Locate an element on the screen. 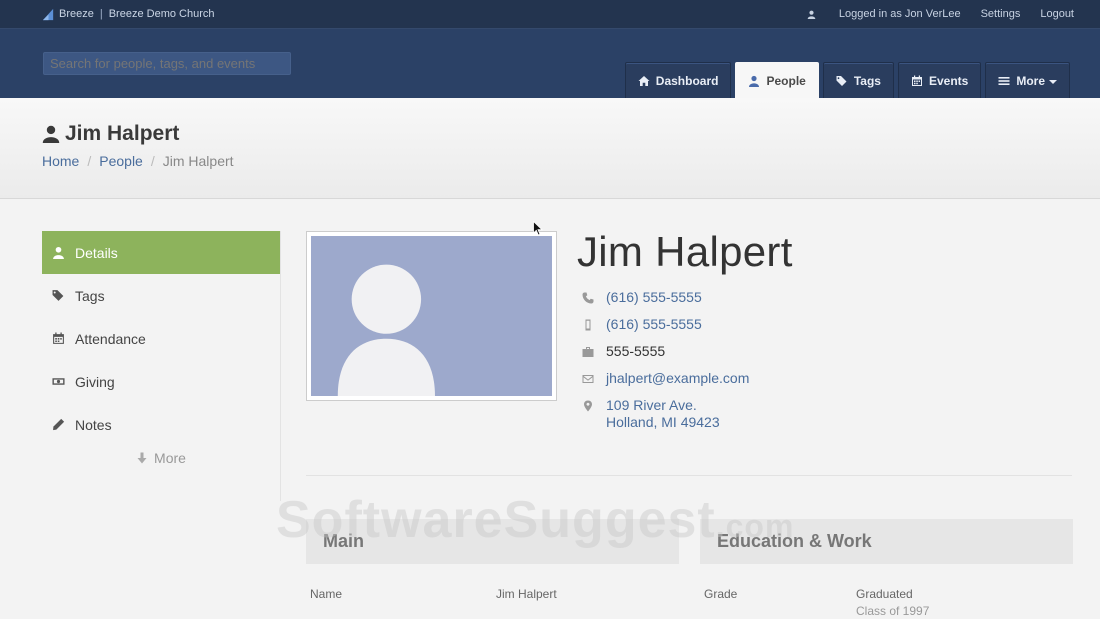 The image size is (1100, 619). mobile-phone-link: (616) 555-5555 is located at coordinates (654, 324).